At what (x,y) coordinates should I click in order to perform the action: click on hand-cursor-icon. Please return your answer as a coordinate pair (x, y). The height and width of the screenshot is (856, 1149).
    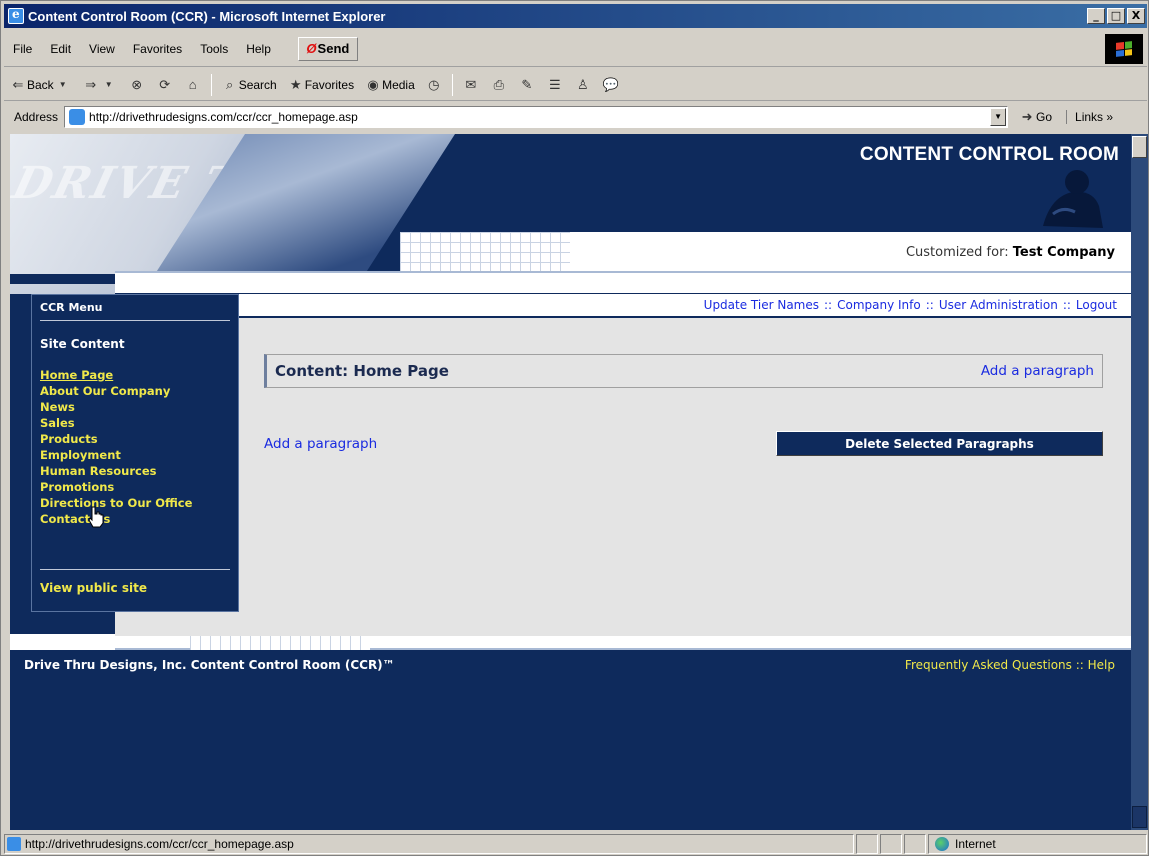
    Looking at the image, I should click on (96, 517).